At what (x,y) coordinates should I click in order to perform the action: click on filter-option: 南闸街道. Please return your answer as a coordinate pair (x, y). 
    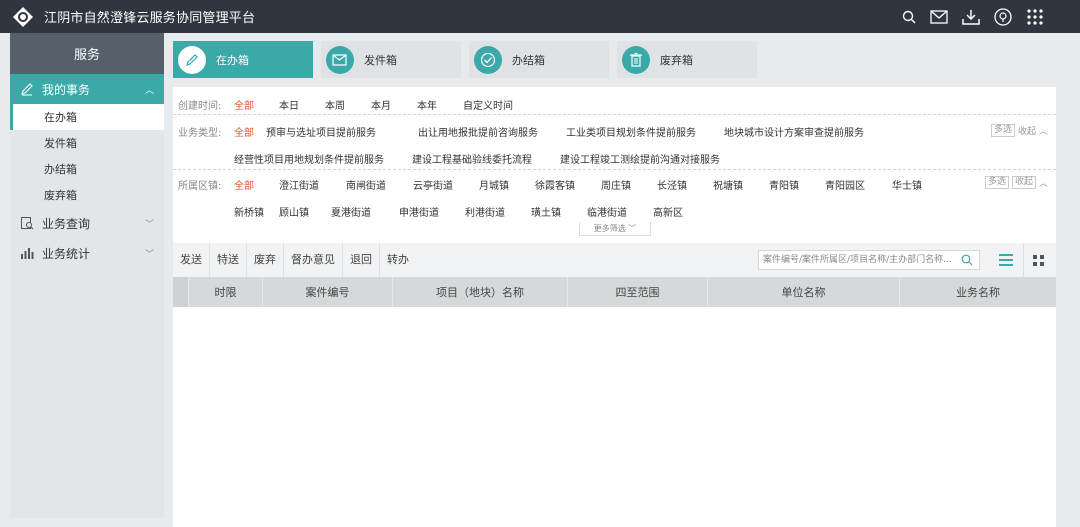
    Looking at the image, I should click on (379, 184).